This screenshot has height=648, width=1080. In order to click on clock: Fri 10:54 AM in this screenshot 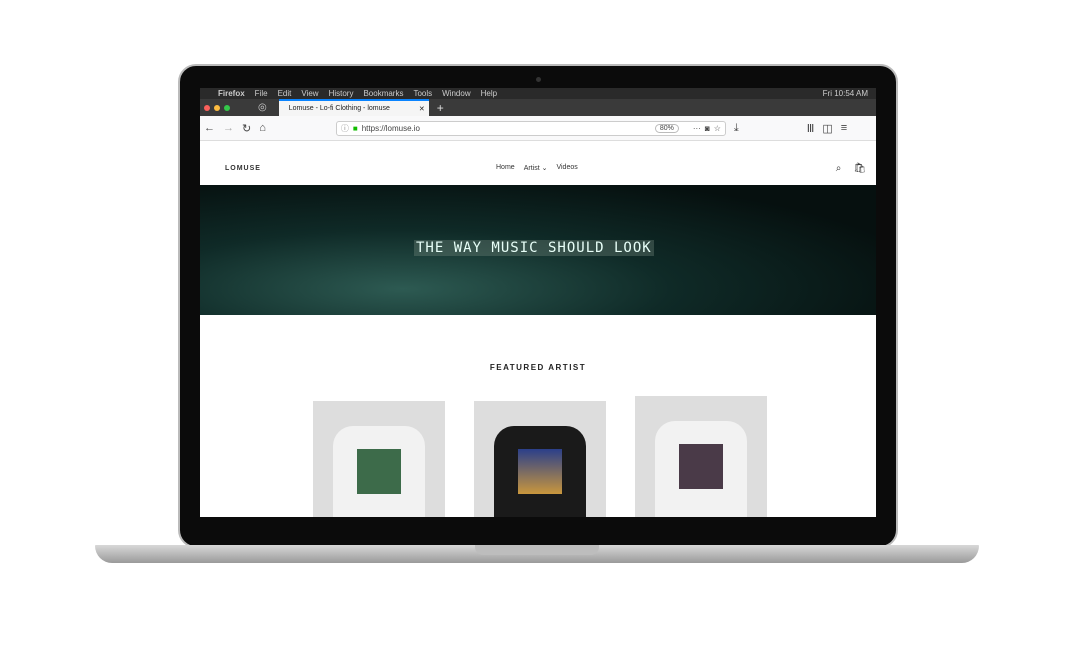, I will do `click(845, 93)`.